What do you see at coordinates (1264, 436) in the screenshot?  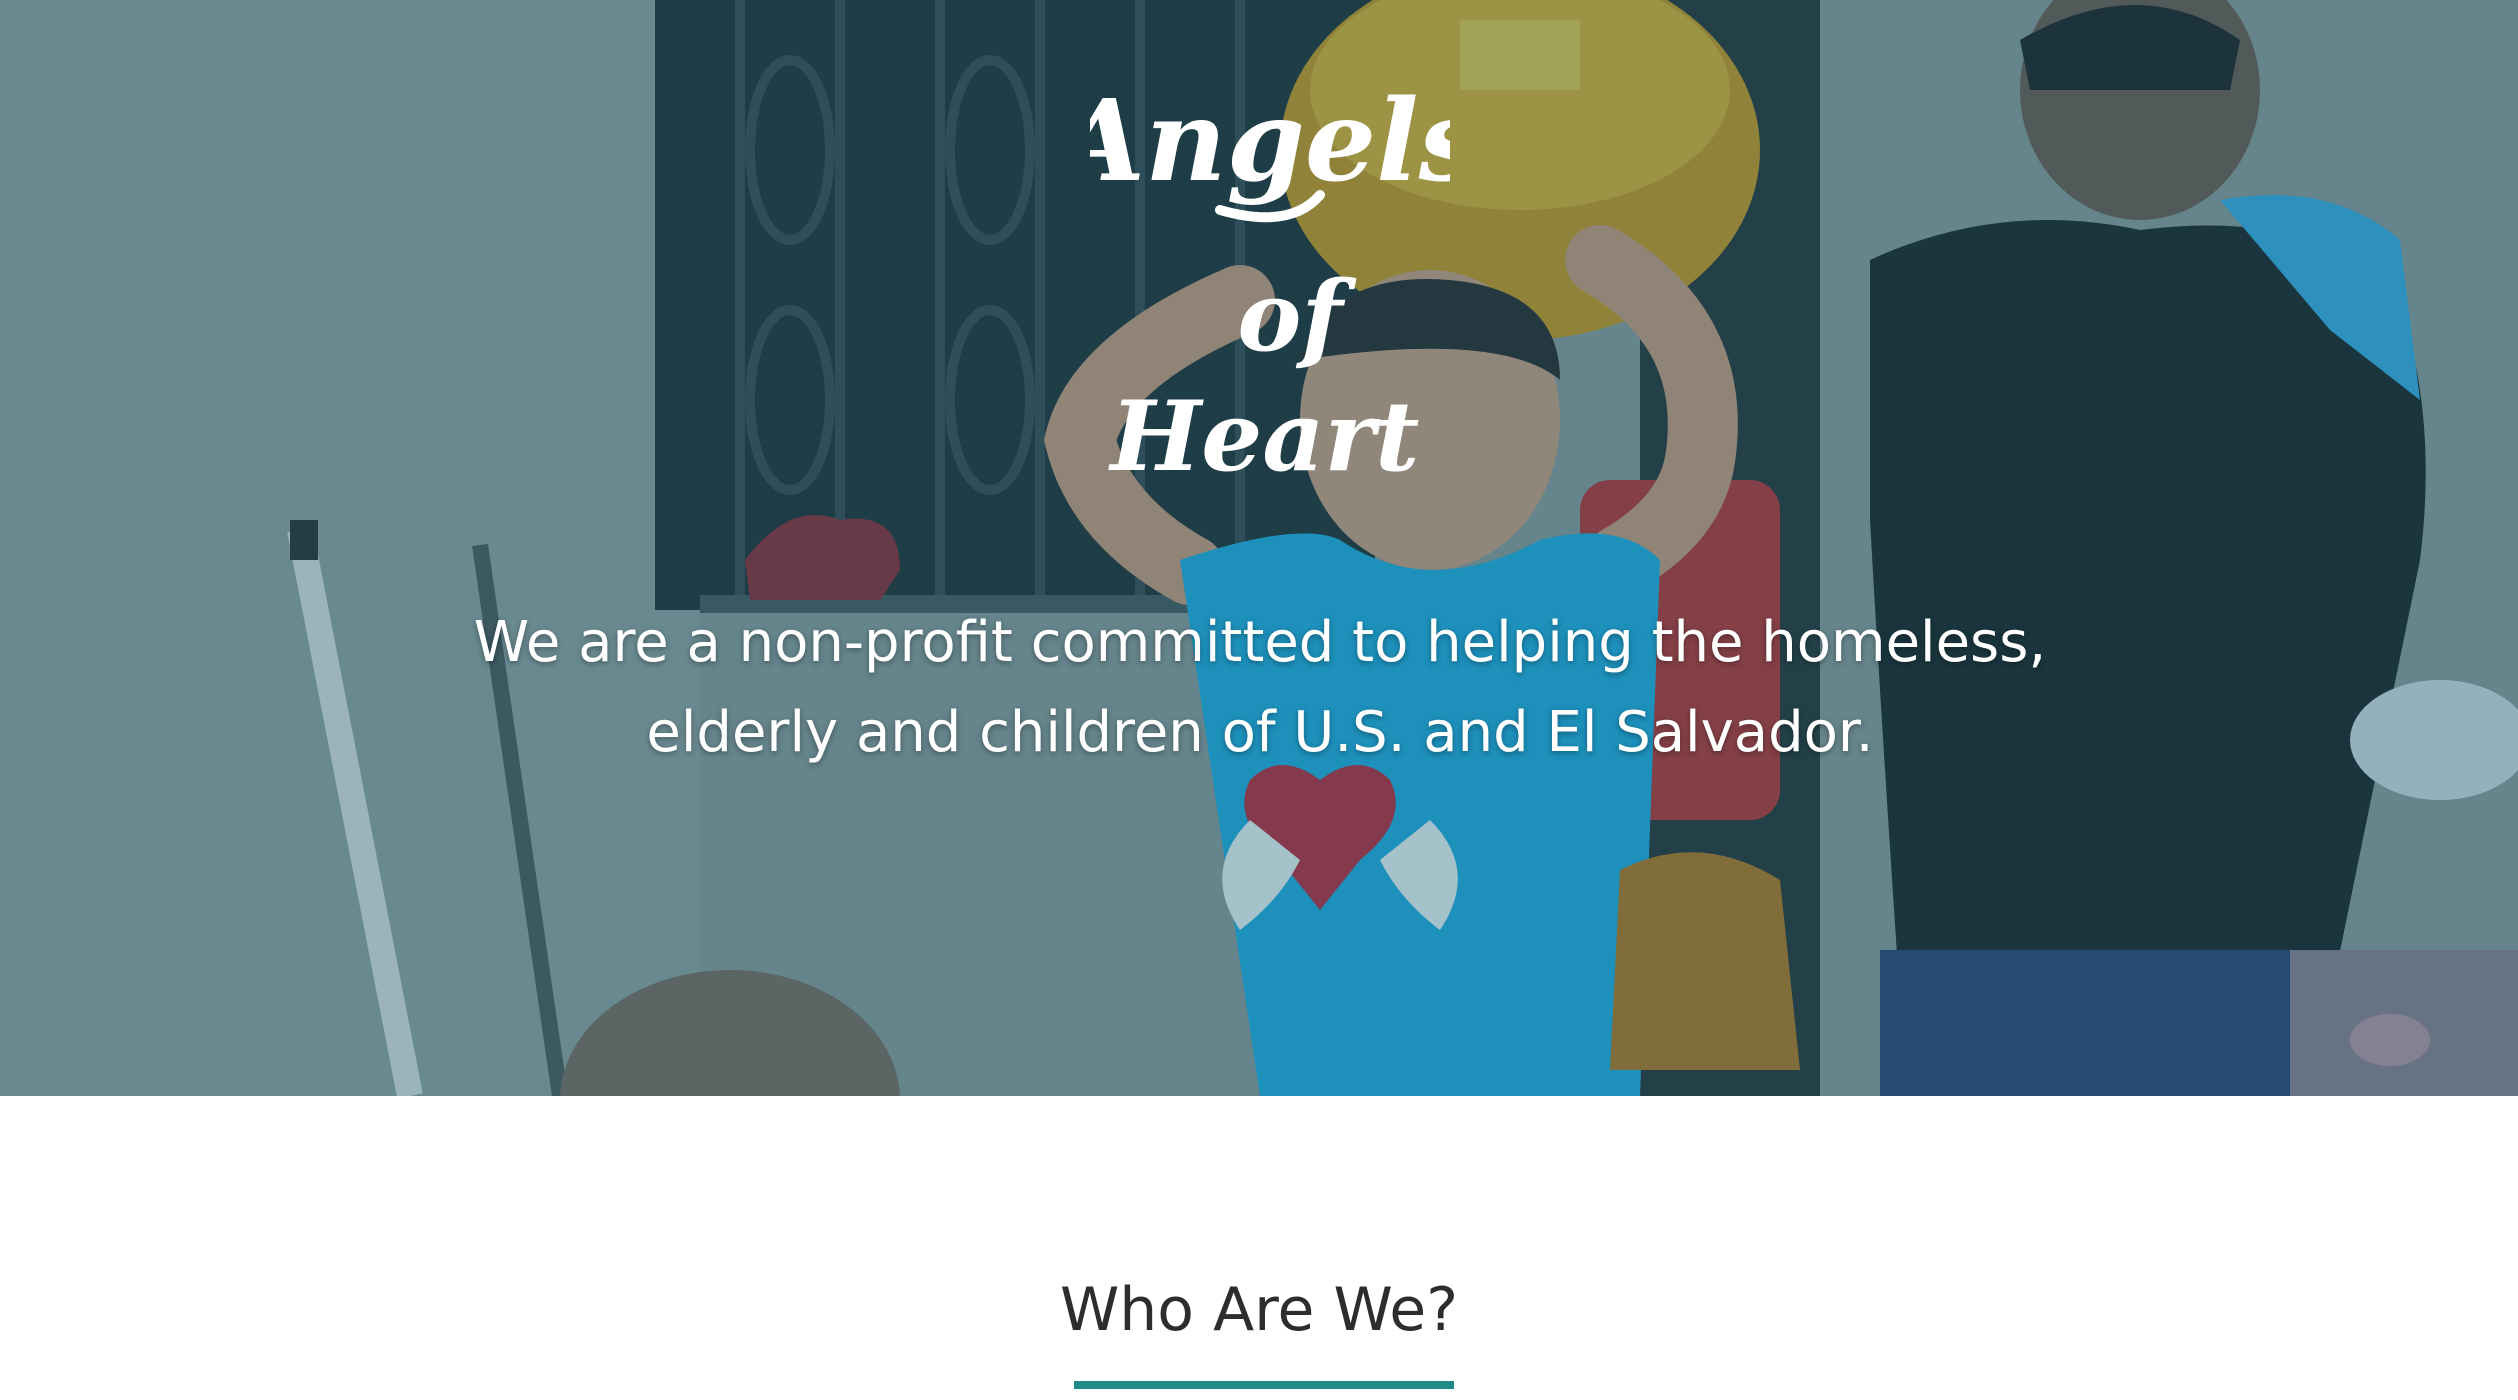 I see `logo-line-heart: Heart` at bounding box center [1264, 436].